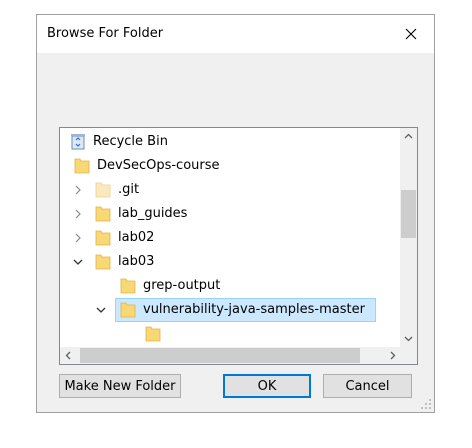 The image size is (472, 448). I want to click on tree-item-label: lab02, so click(136, 237).